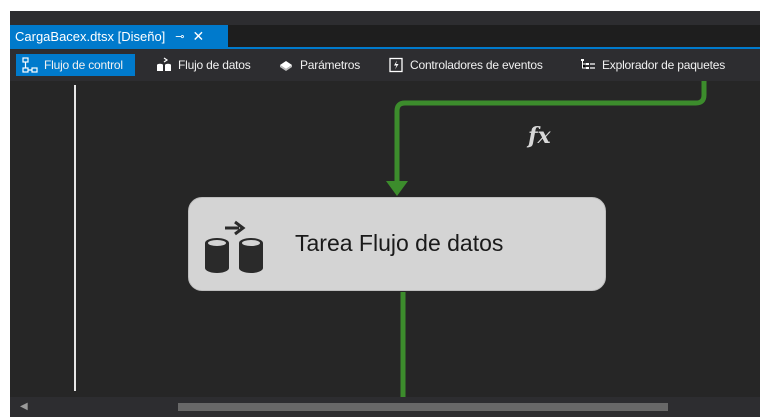 The height and width of the screenshot is (417, 760). I want to click on window-top-strip, so click(385, 18).